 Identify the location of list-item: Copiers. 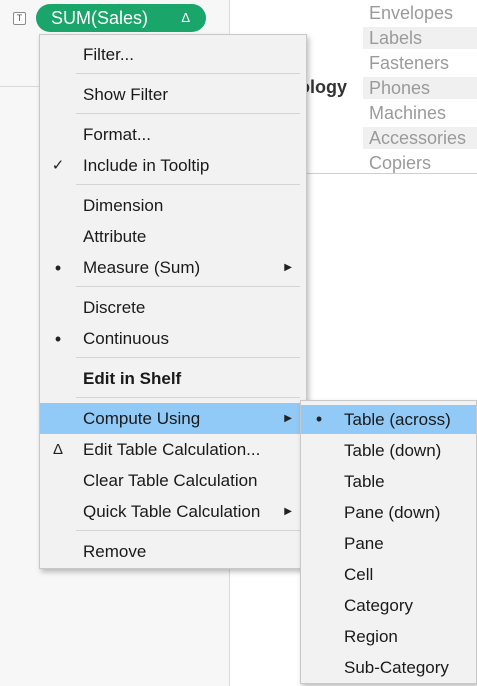
(400, 163).